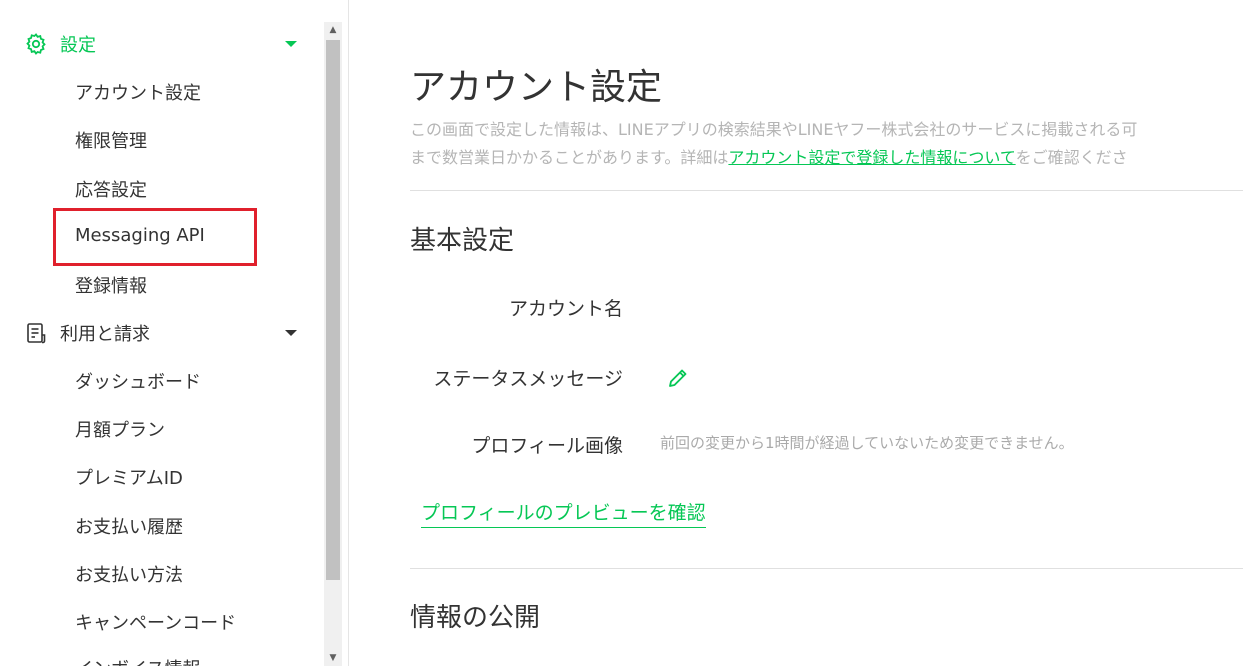  Describe the element at coordinates (129, 526) in the screenshot. I see `sidebar-item-payment-history: お支払い履歴` at that location.